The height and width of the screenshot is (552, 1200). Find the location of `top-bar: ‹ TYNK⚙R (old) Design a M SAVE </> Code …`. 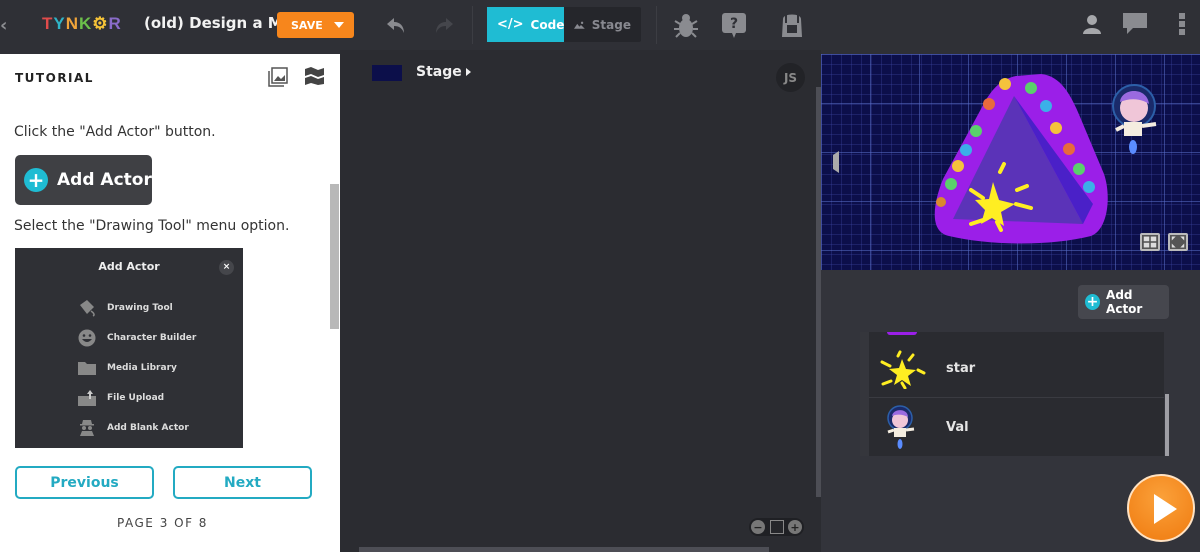

top-bar: ‹ TYNK⚙R (old) Design a M SAVE </> Code … is located at coordinates (600, 25).